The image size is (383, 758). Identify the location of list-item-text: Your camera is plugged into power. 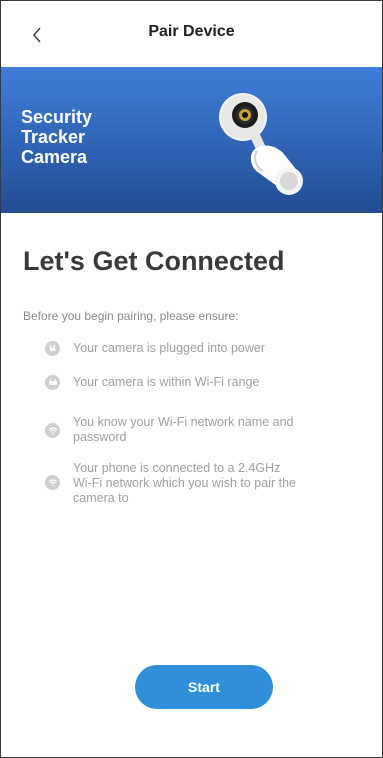
(169, 348).